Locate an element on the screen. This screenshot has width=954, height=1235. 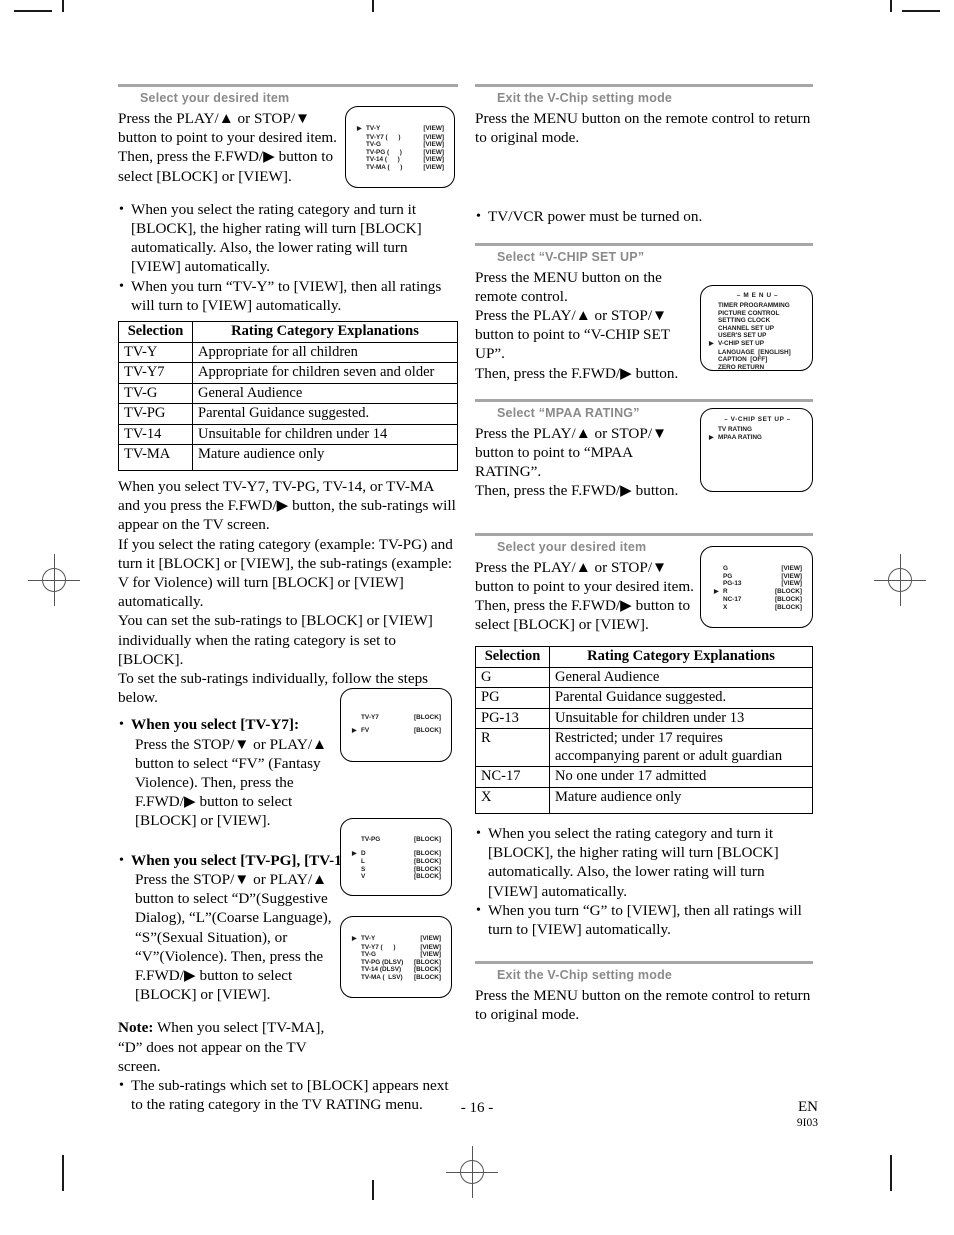
osd-row-selected: ▶ V-CHIP SET UP is located at coordinates (757, 344).